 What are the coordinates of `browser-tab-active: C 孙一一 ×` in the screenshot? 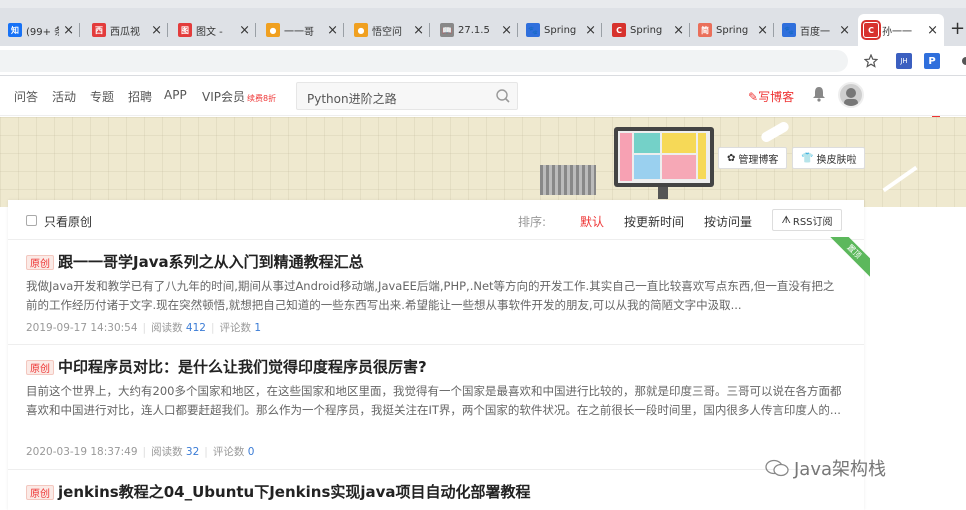 It's located at (901, 30).